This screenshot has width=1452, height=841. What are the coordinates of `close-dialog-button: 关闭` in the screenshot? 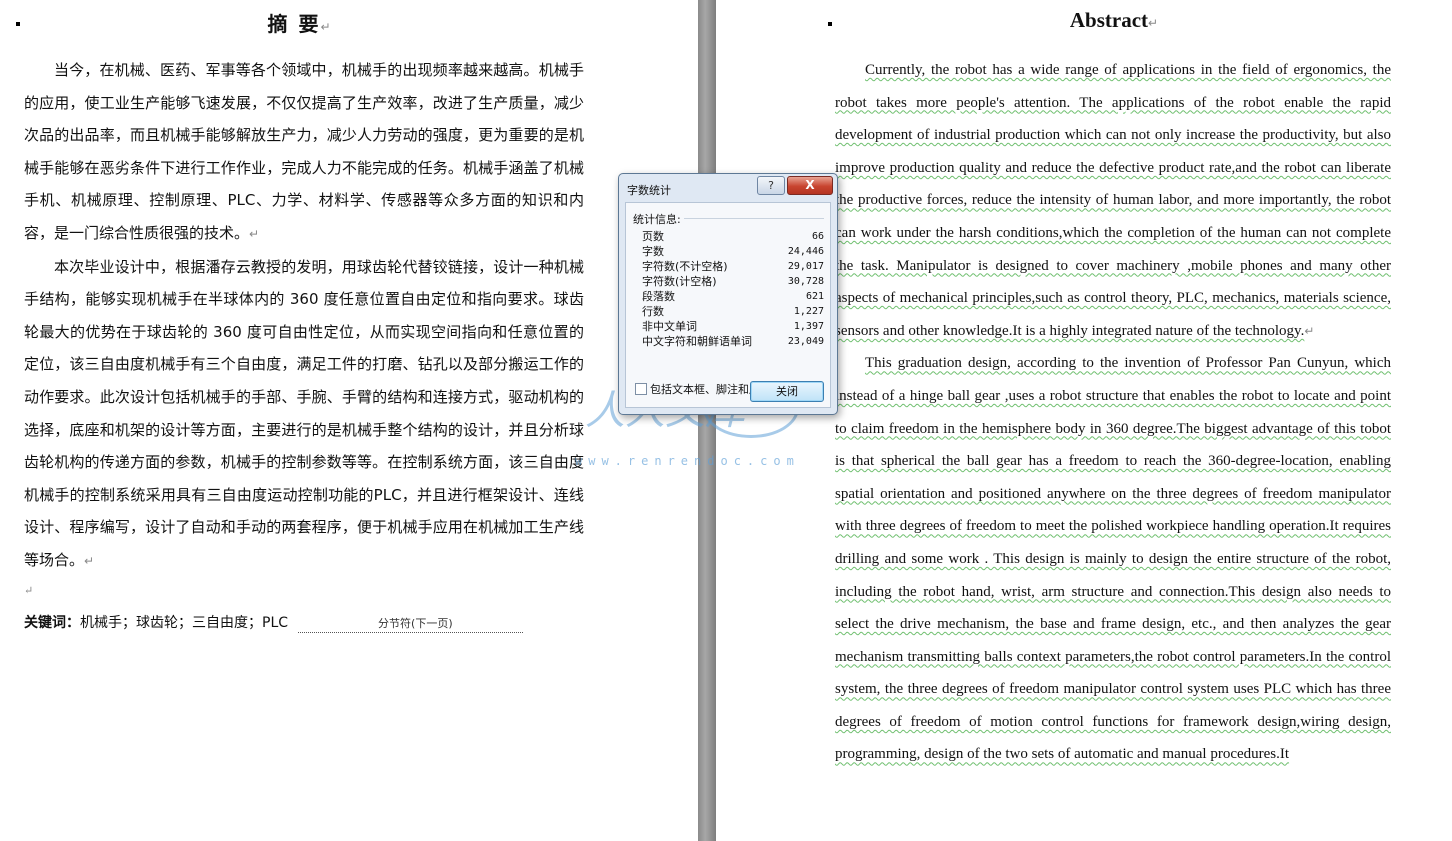 It's located at (787, 391).